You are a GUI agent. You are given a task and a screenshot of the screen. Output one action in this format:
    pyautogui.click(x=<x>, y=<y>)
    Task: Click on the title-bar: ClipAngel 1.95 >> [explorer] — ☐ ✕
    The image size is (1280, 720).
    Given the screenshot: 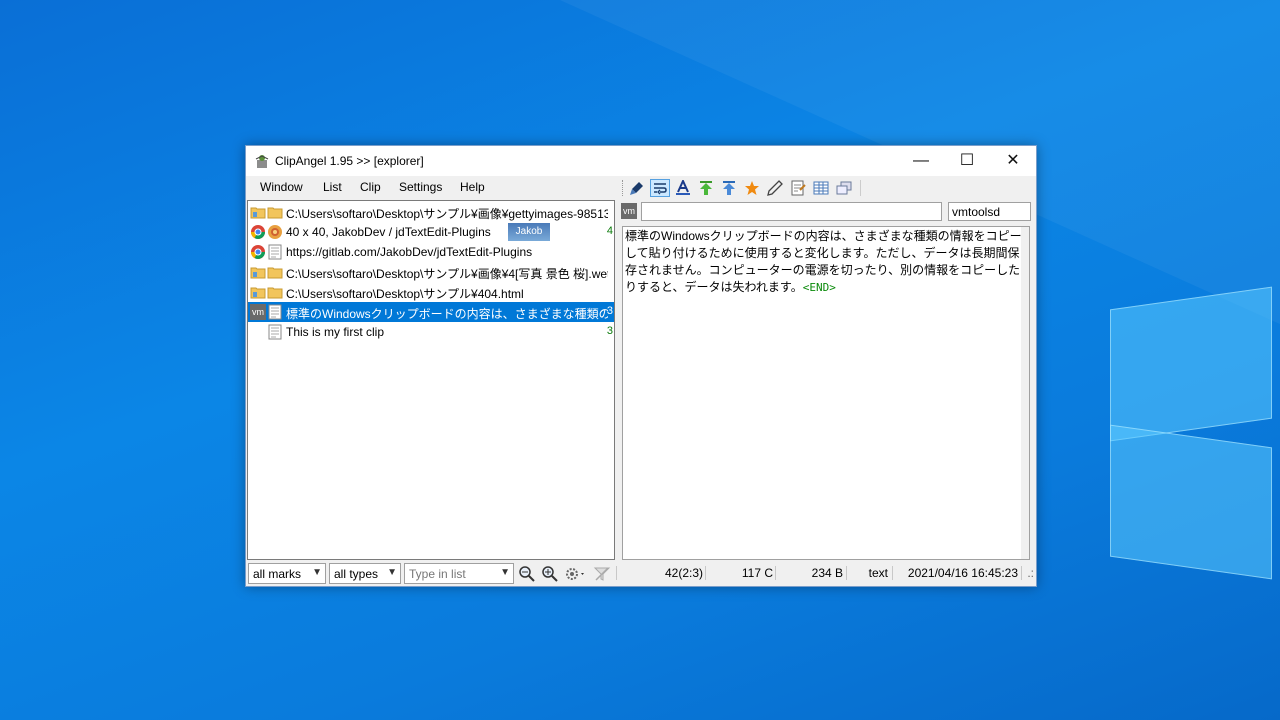 What is the action you would take?
    pyautogui.click(x=641, y=161)
    